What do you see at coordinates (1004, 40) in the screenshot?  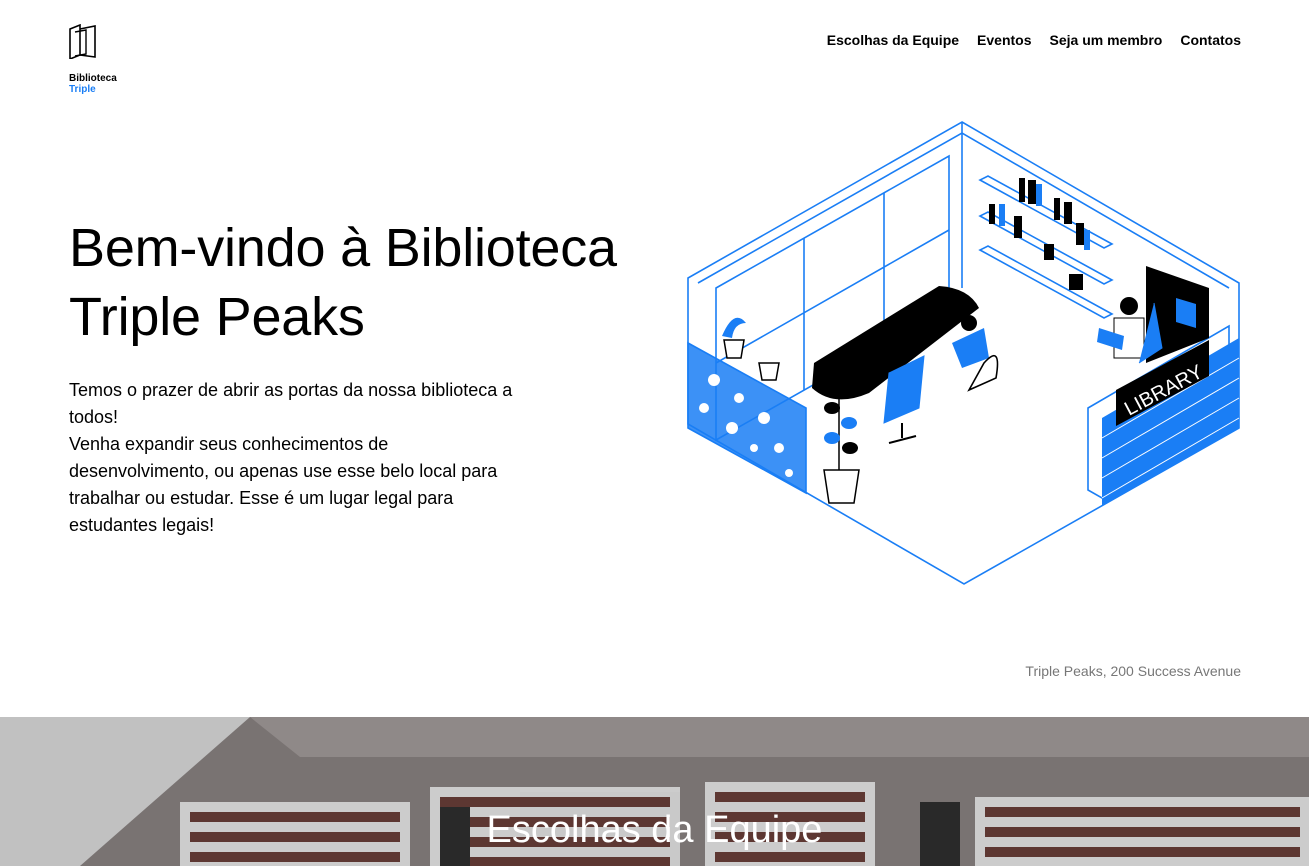 I see `nav-link-eventos: Eventos` at bounding box center [1004, 40].